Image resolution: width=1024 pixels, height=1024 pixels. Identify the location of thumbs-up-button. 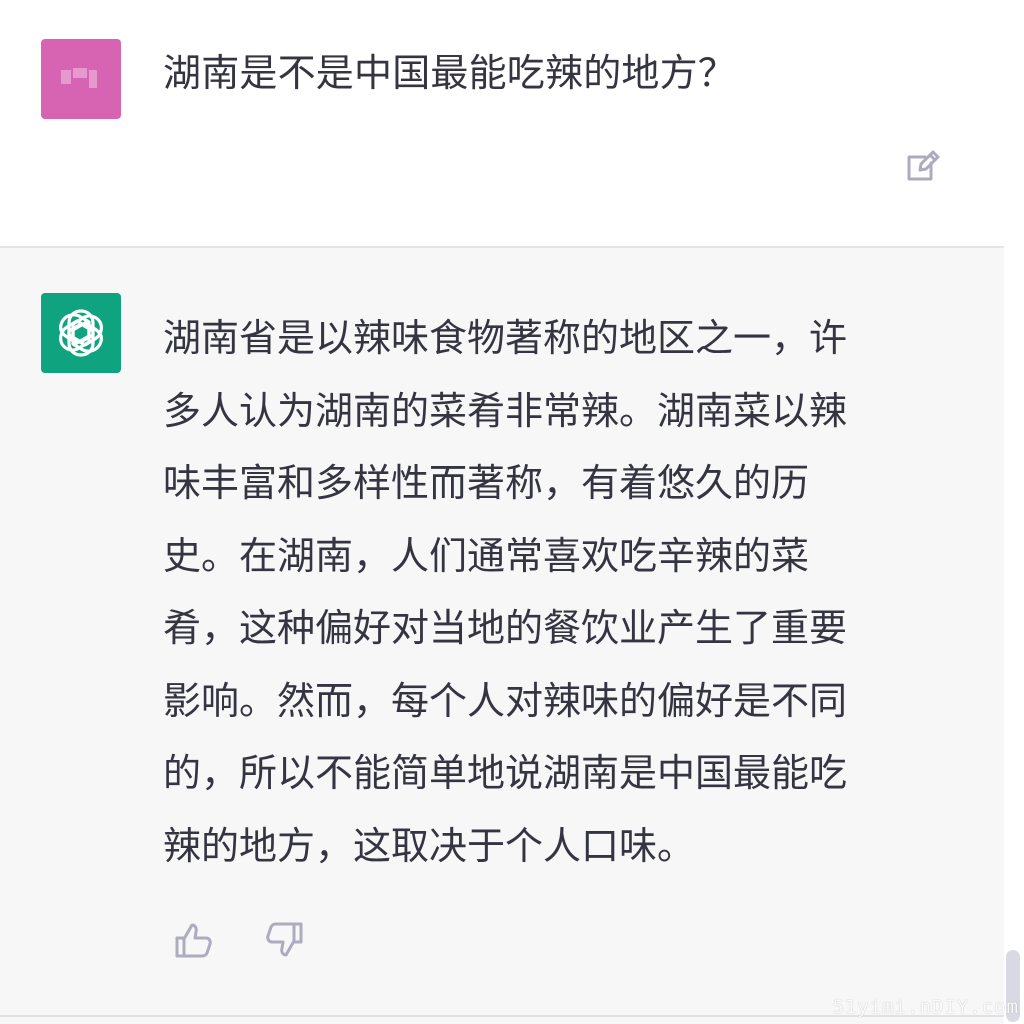
(192, 940).